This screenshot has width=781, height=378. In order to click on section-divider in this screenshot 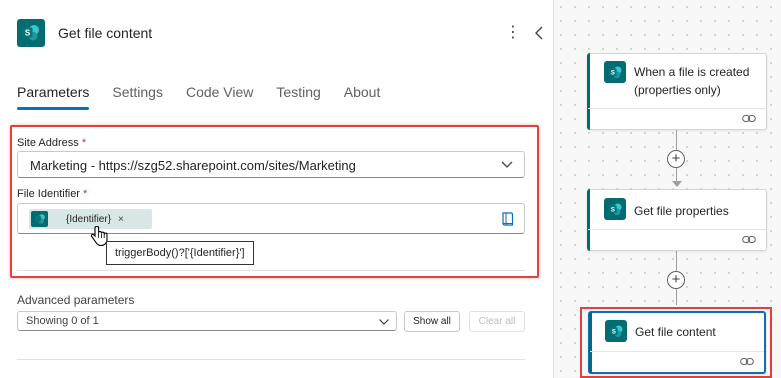, I will do `click(271, 359)`.